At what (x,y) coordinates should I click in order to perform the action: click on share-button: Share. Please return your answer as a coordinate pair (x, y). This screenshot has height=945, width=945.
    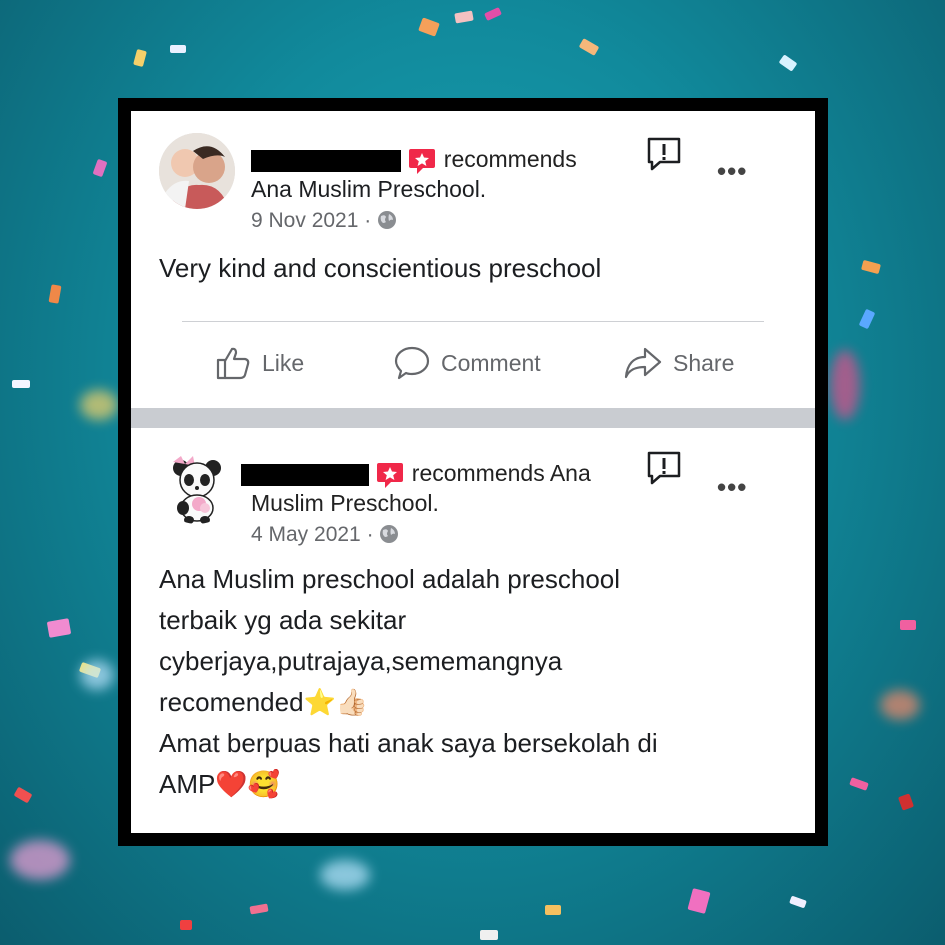
    Looking at the image, I should click on (678, 363).